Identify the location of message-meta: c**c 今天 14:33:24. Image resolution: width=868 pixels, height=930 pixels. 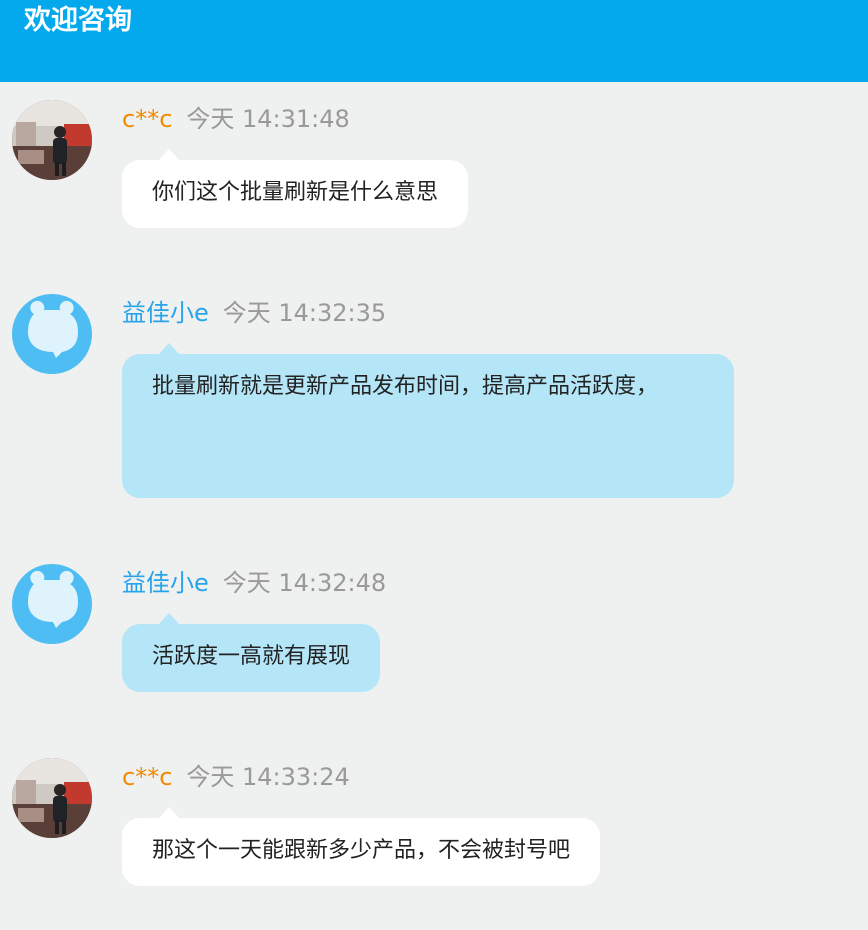
(236, 777).